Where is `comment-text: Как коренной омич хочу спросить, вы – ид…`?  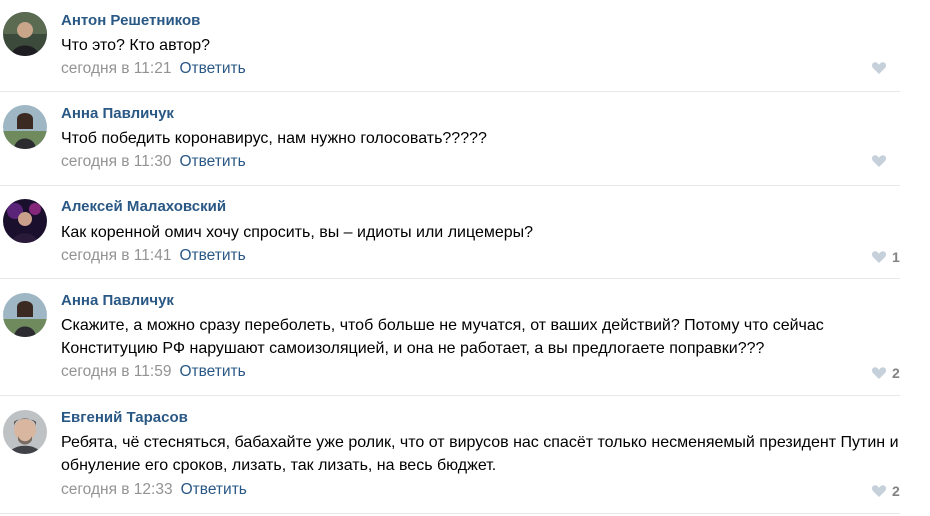
comment-text: Как коренной омич хочу спросить, вы – ид… is located at coordinates (297, 232).